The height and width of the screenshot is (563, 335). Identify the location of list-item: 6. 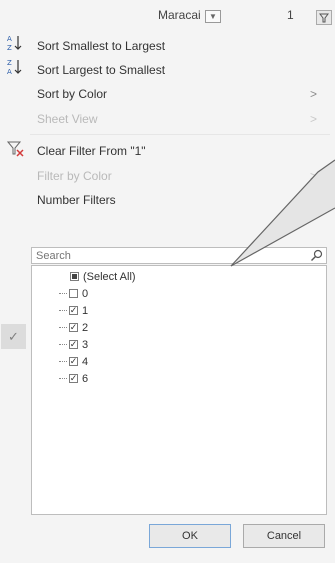
(179, 378).